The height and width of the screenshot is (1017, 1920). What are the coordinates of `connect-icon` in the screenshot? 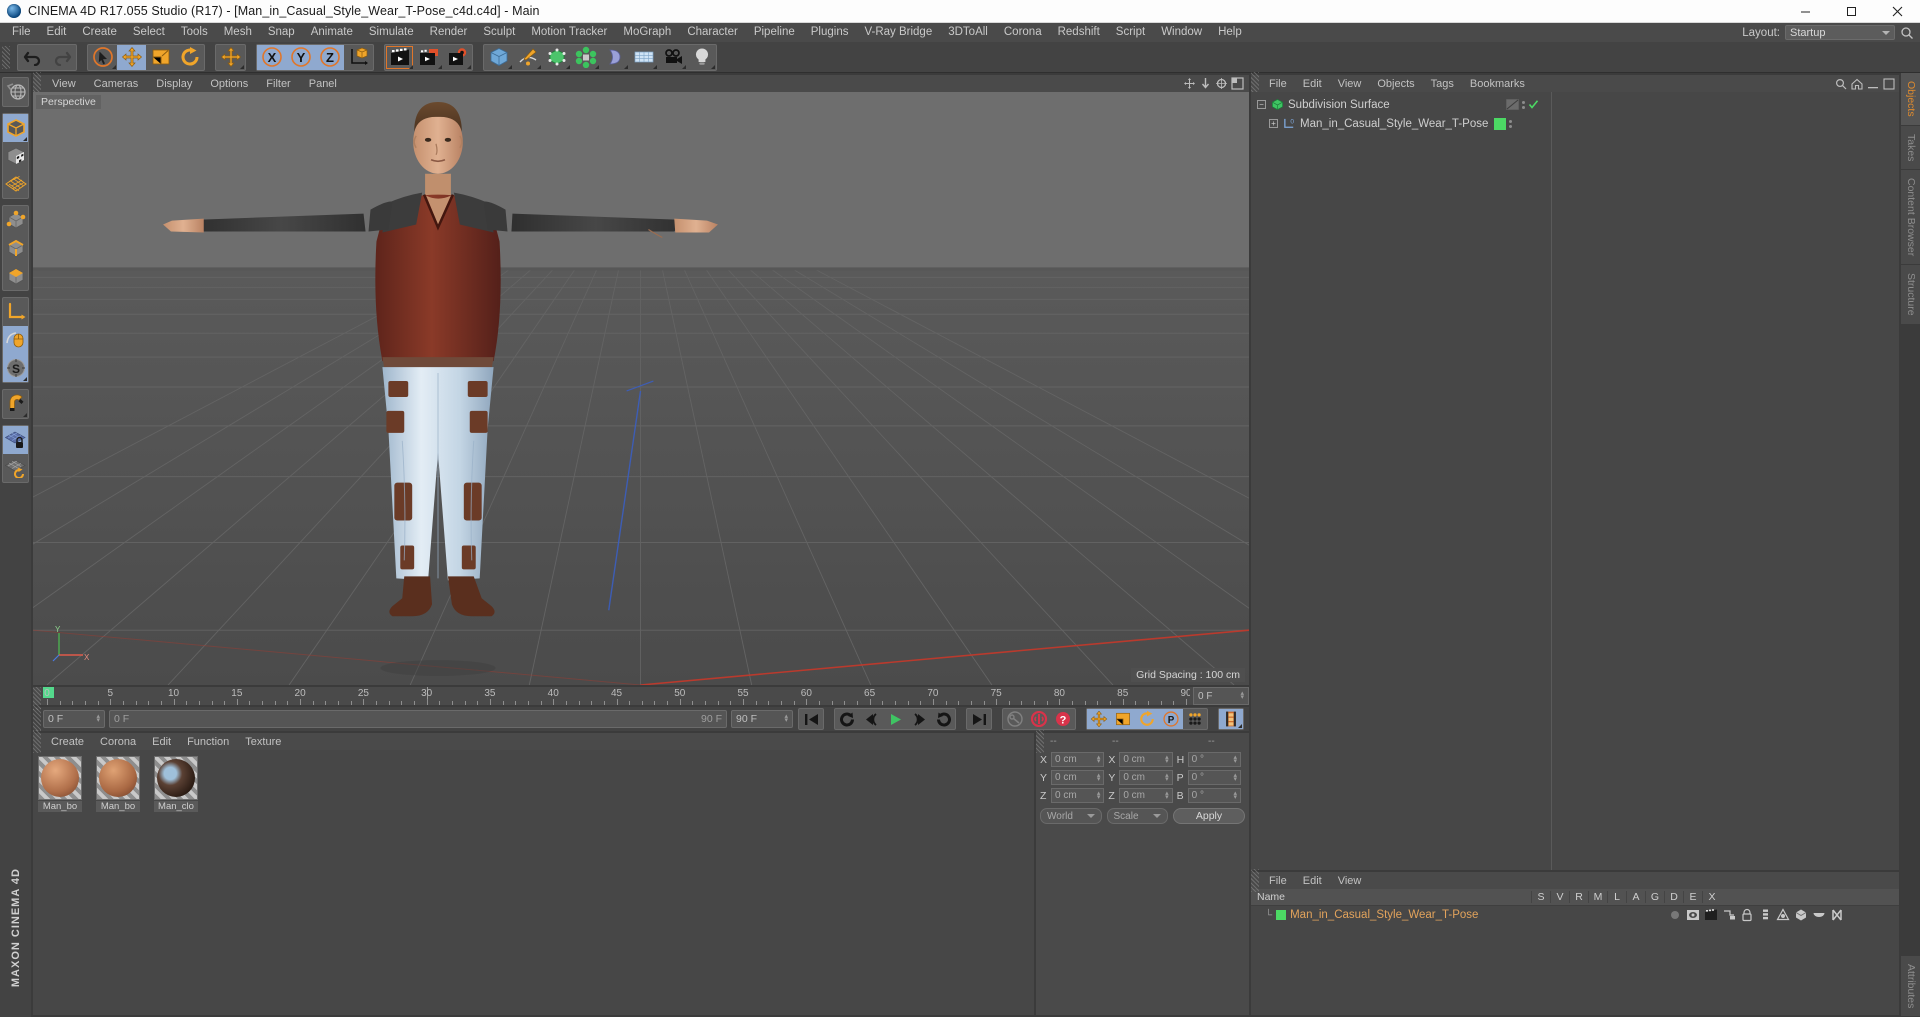 It's located at (1729, 915).